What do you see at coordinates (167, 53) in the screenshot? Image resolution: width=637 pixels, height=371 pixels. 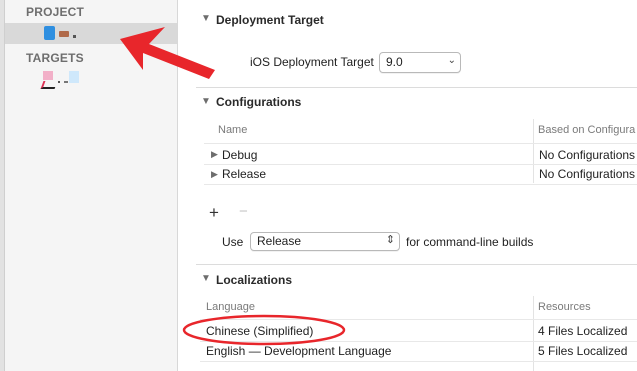 I see `red-arrow-icon` at bounding box center [167, 53].